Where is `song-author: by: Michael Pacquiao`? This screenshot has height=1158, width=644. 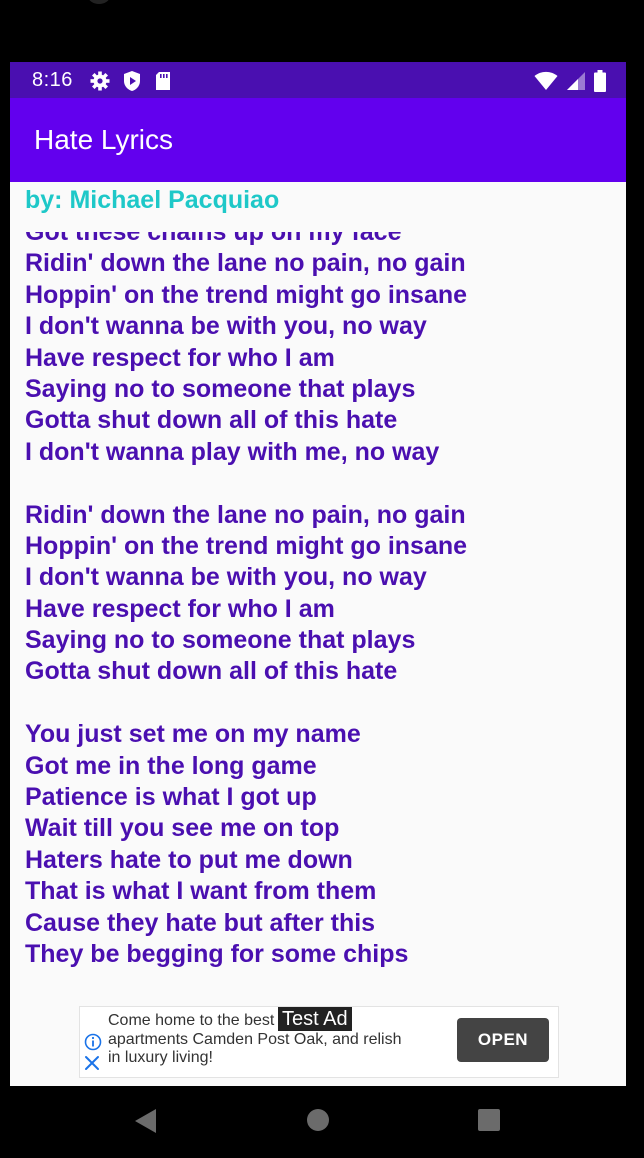
song-author: by: Michael Pacquiao is located at coordinates (152, 200).